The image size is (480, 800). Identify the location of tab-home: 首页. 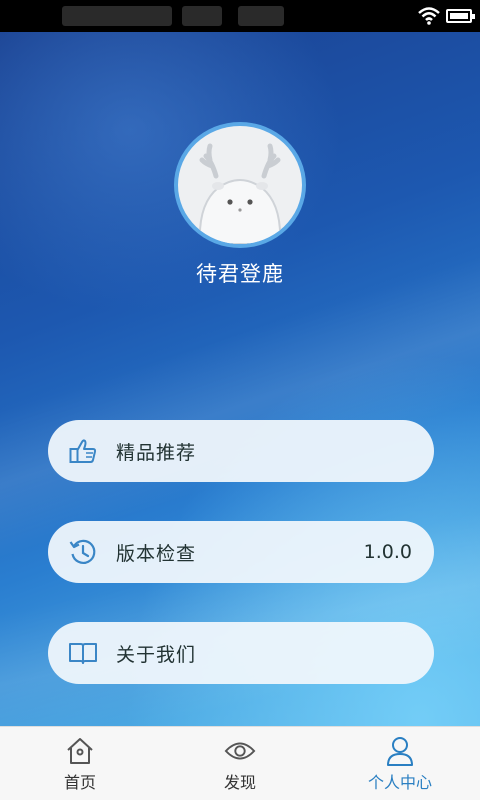
(80, 763).